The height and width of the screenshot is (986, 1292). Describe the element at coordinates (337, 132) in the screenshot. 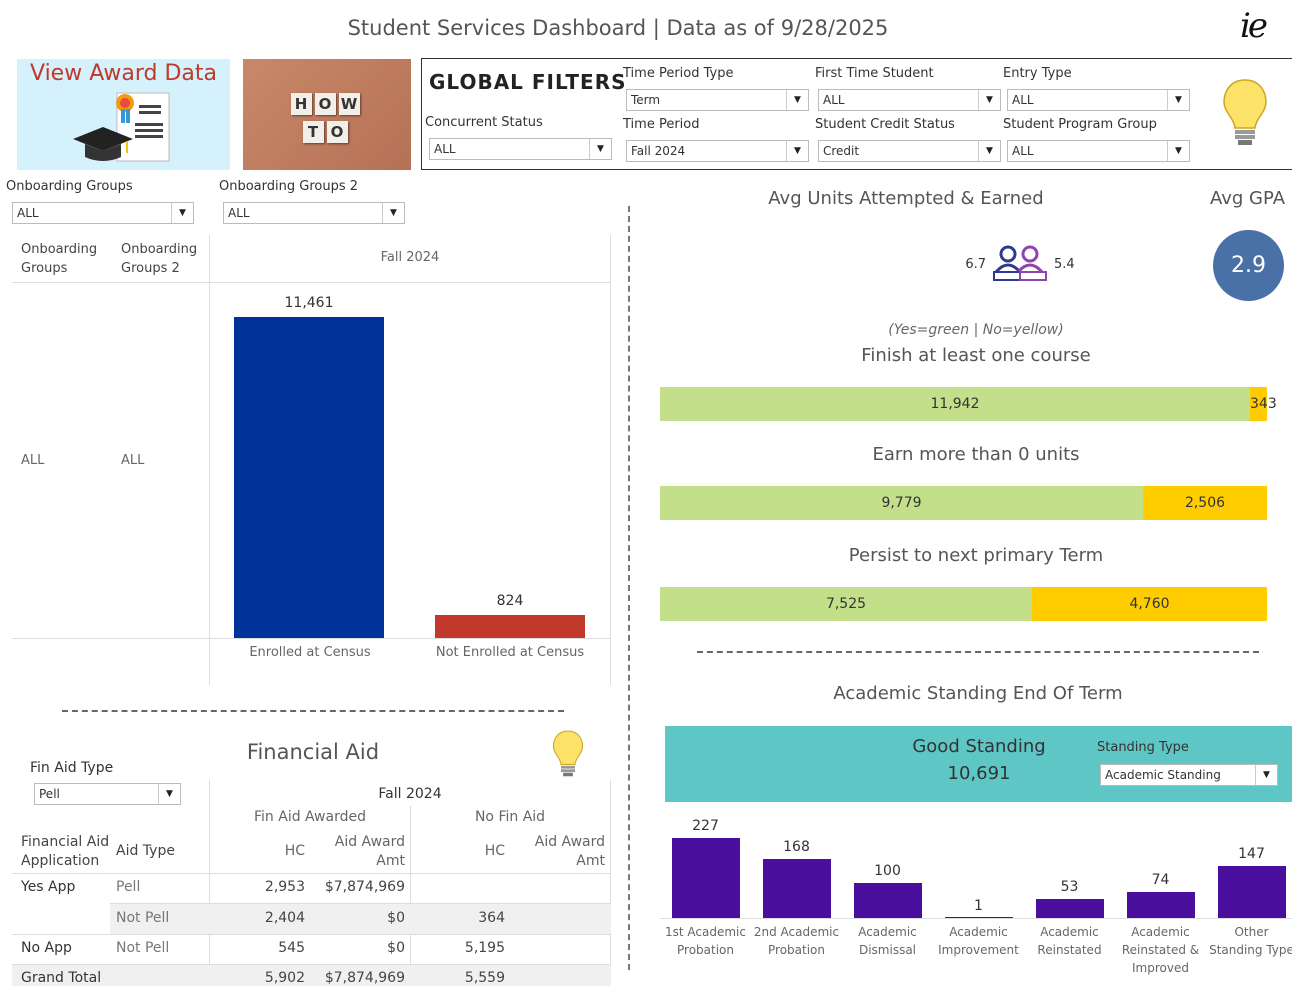

I see `letter-tile: O` at that location.